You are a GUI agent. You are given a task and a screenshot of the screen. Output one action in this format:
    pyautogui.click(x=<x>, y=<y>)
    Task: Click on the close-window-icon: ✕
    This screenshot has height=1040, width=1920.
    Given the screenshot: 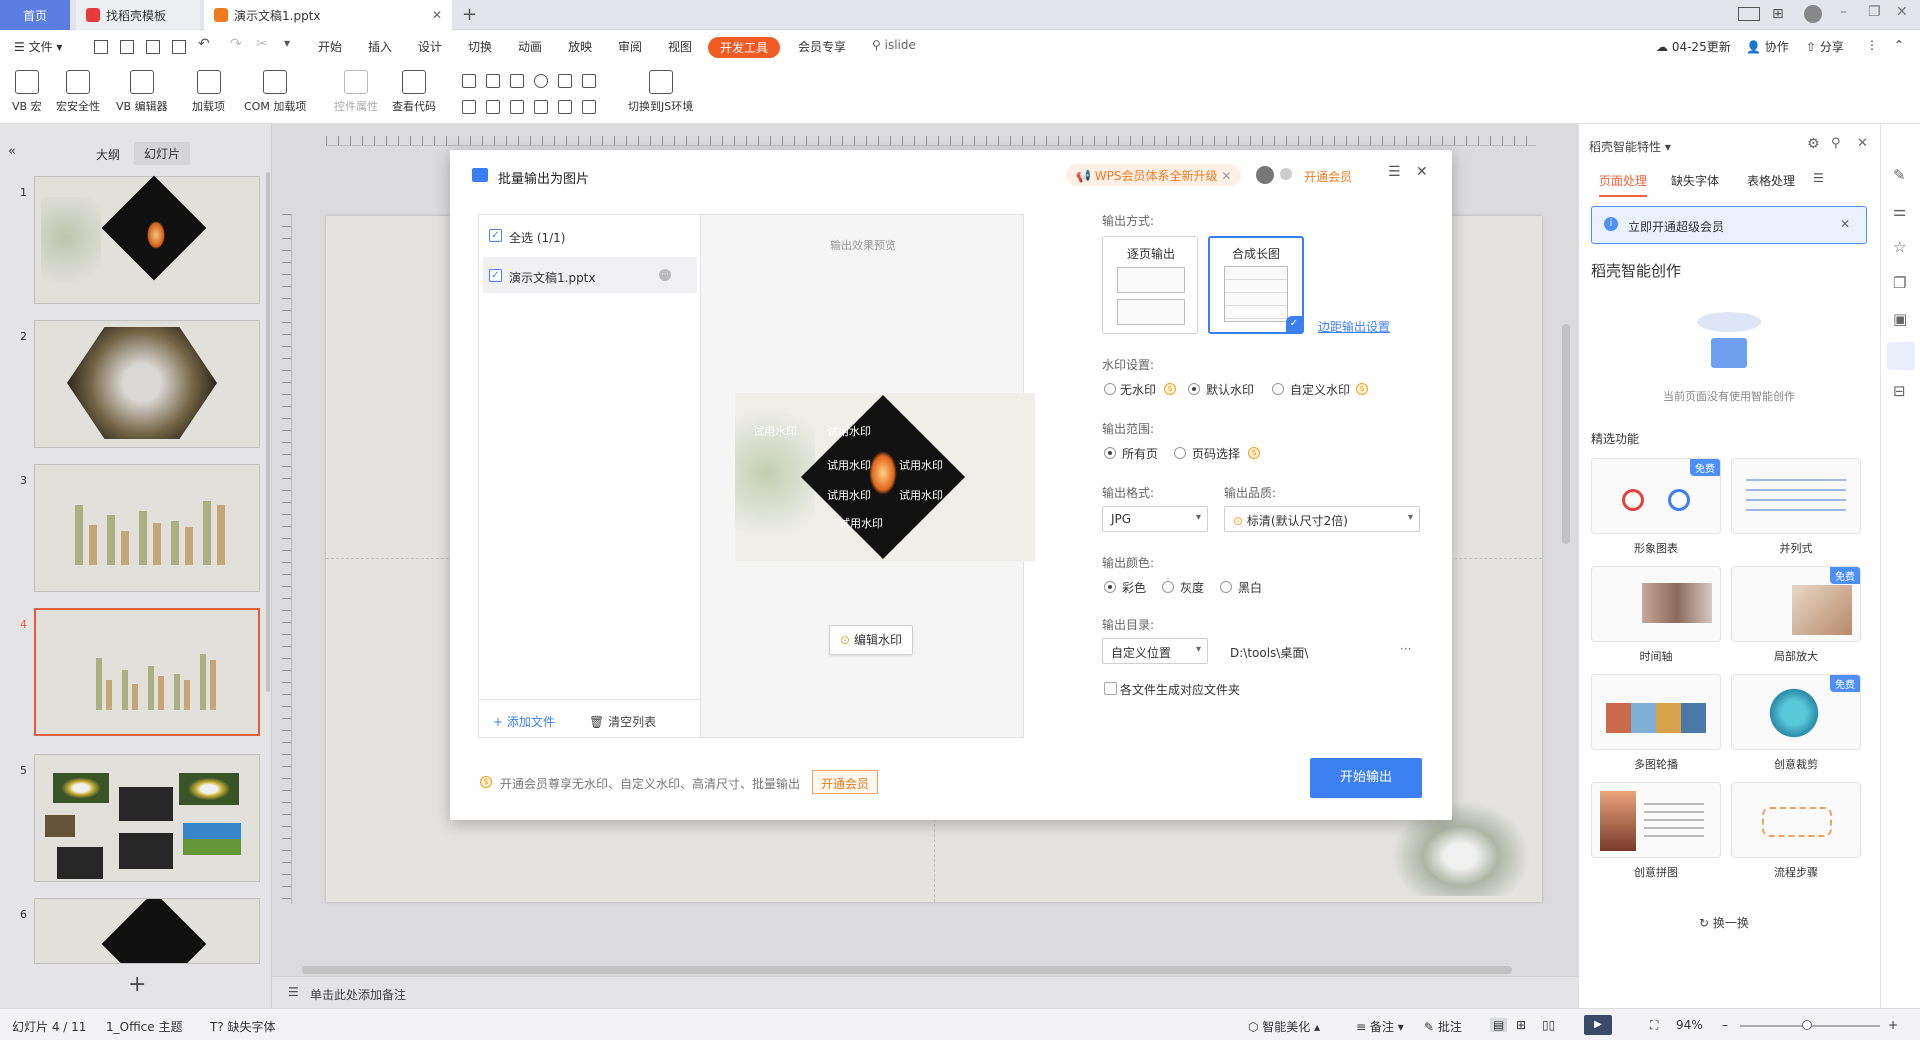 What is the action you would take?
    pyautogui.click(x=1902, y=12)
    